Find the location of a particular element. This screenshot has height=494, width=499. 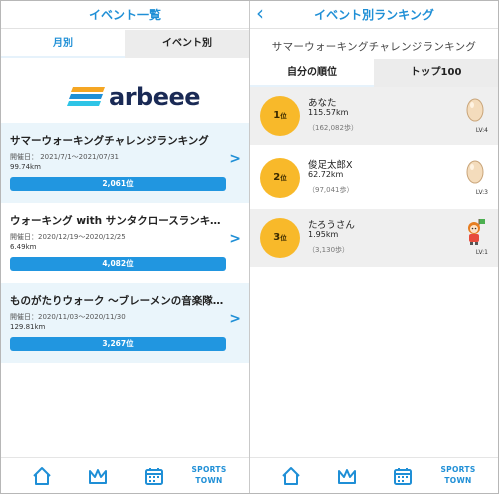

user-distance: 1.95km is located at coordinates (323, 234).